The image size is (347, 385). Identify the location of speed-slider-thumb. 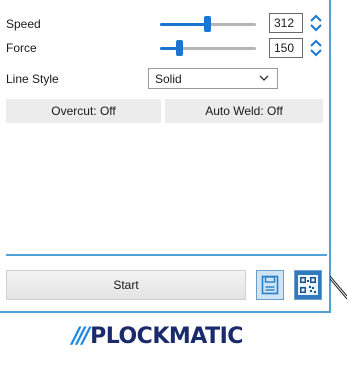
(207, 24).